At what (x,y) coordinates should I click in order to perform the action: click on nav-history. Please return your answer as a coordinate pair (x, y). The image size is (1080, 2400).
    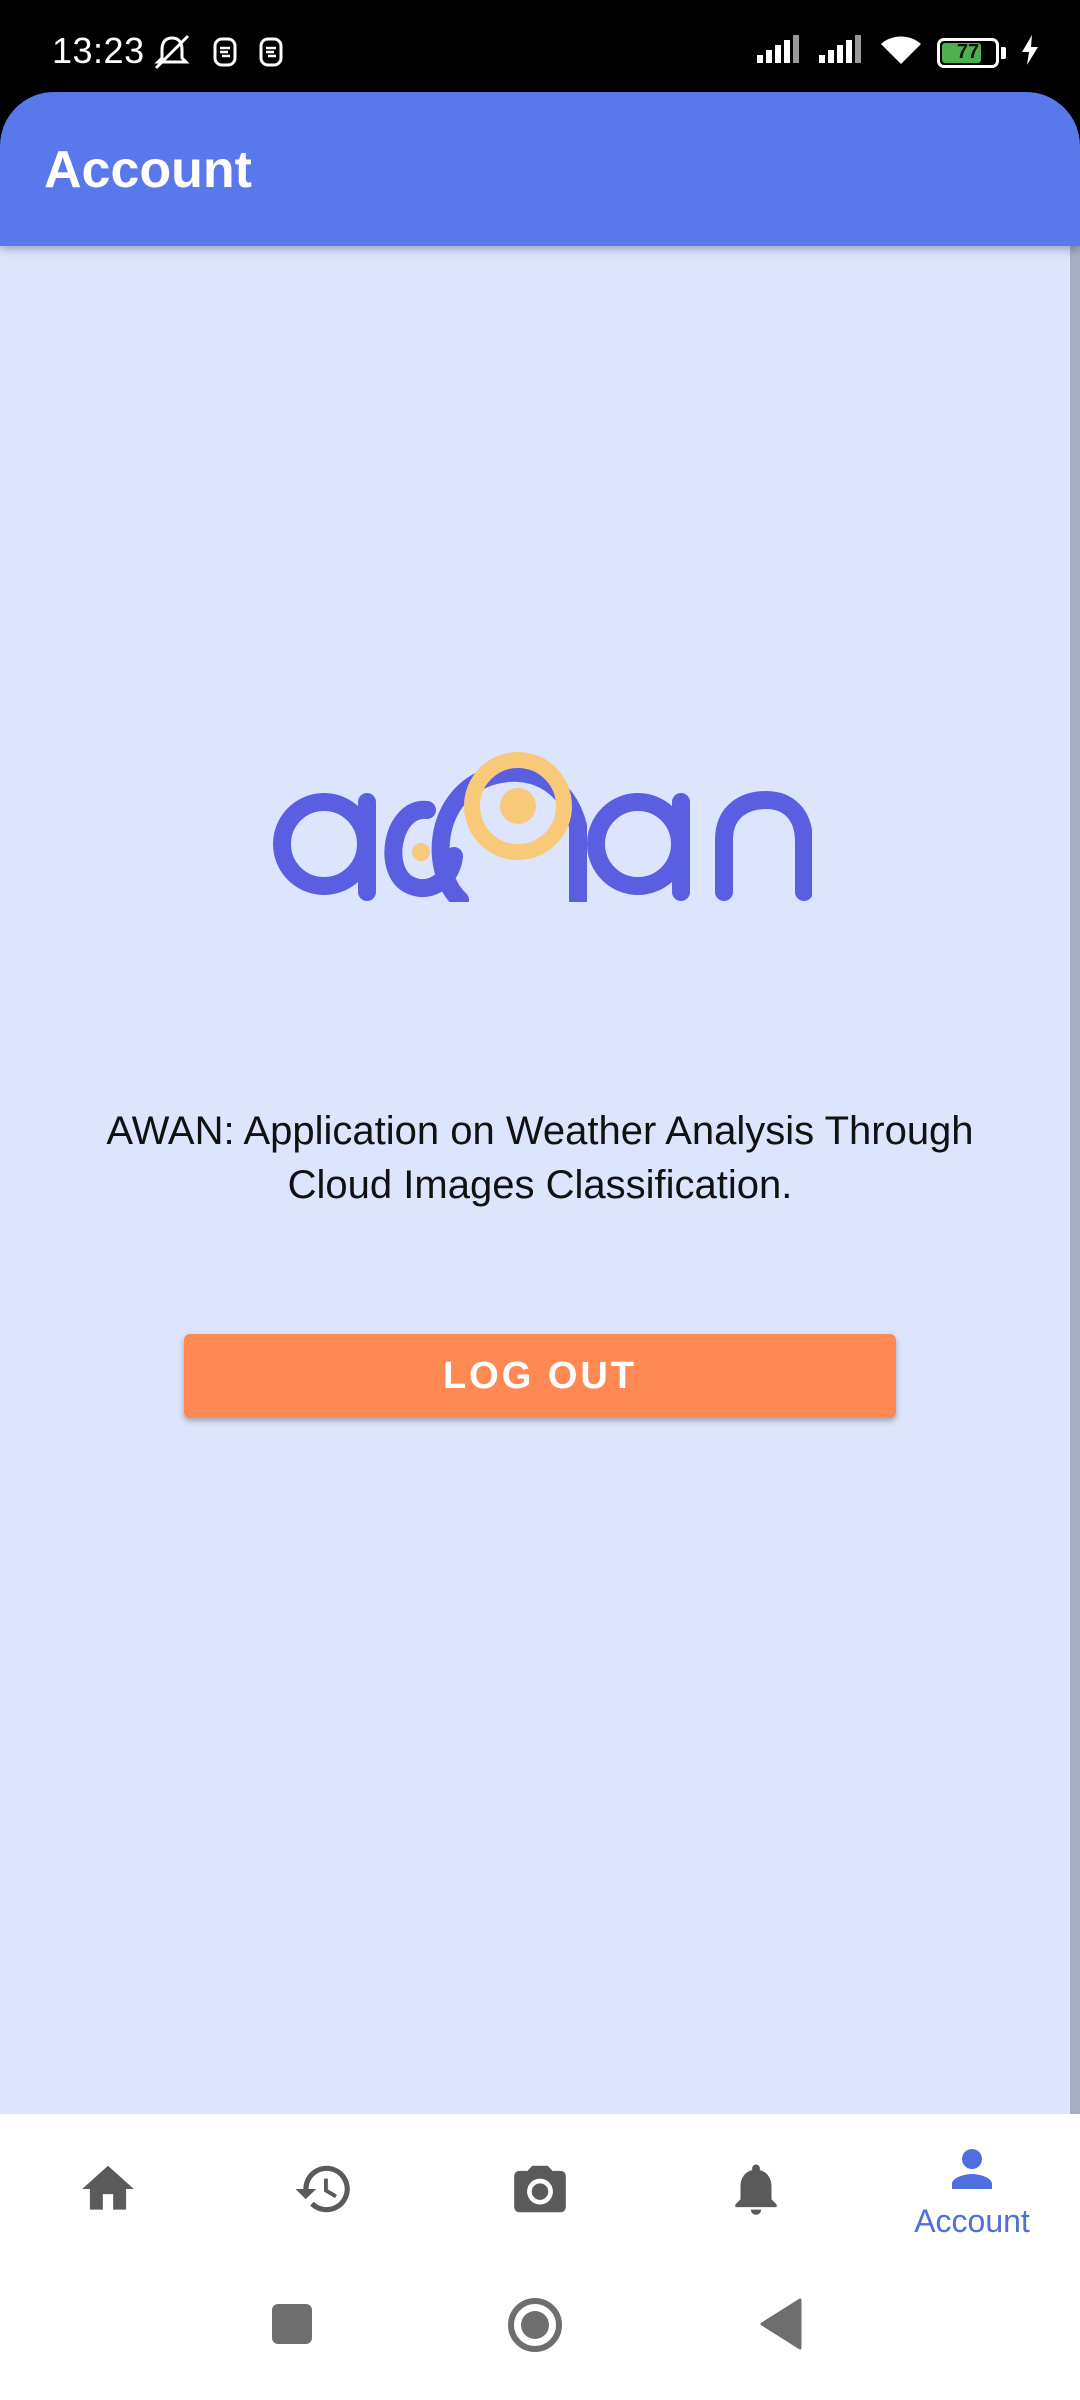
    Looking at the image, I should click on (324, 2189).